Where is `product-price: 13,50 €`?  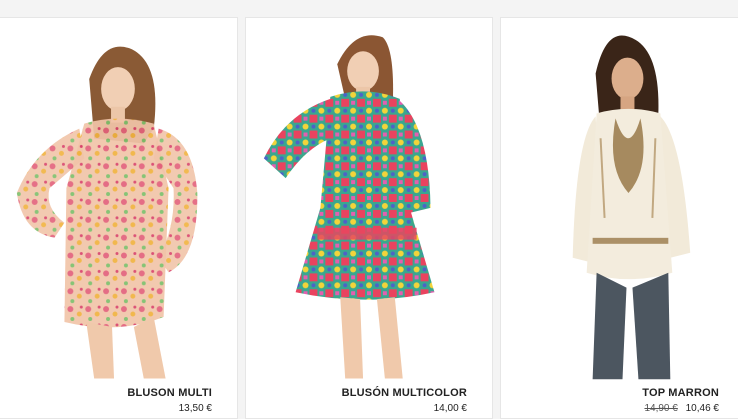
product-price: 13,50 € is located at coordinates (195, 408).